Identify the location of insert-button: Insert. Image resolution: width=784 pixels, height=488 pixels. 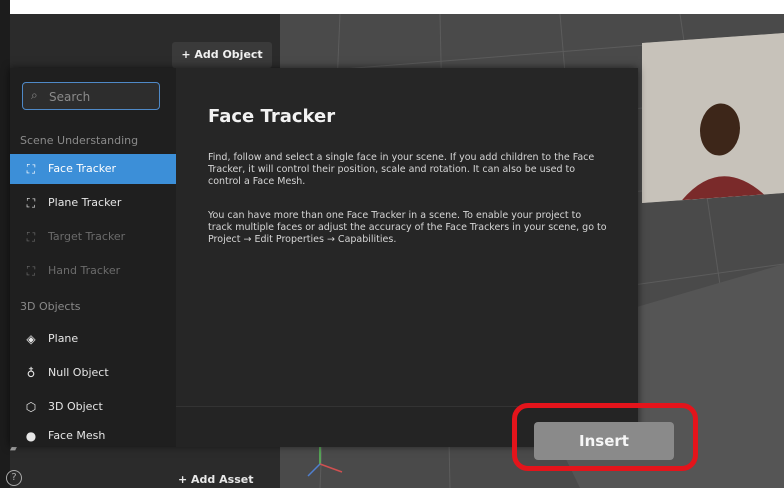
(604, 441).